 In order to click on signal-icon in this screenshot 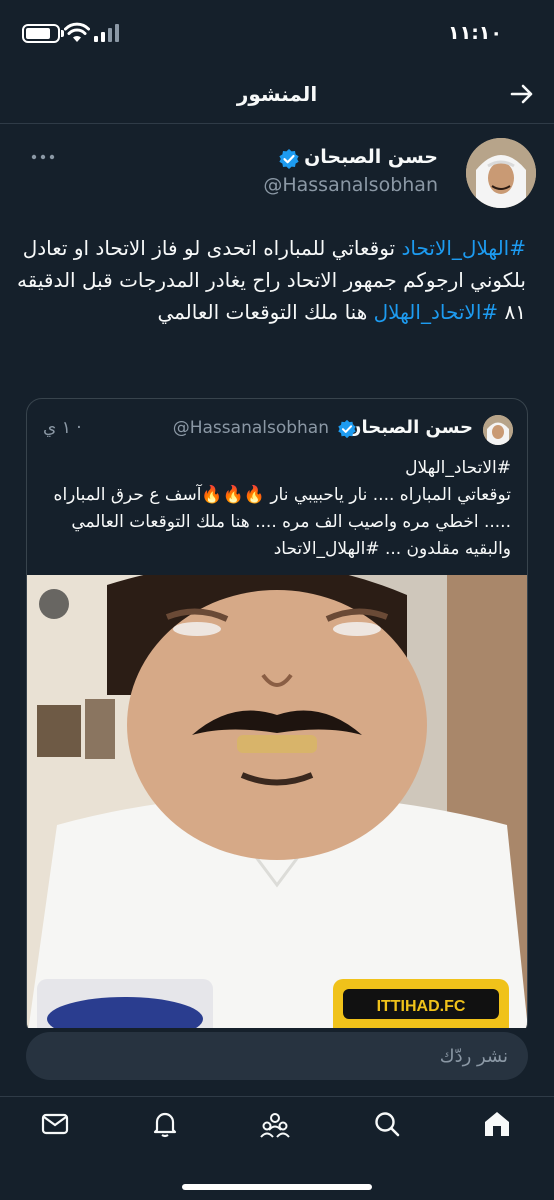, I will do `click(106, 33)`.